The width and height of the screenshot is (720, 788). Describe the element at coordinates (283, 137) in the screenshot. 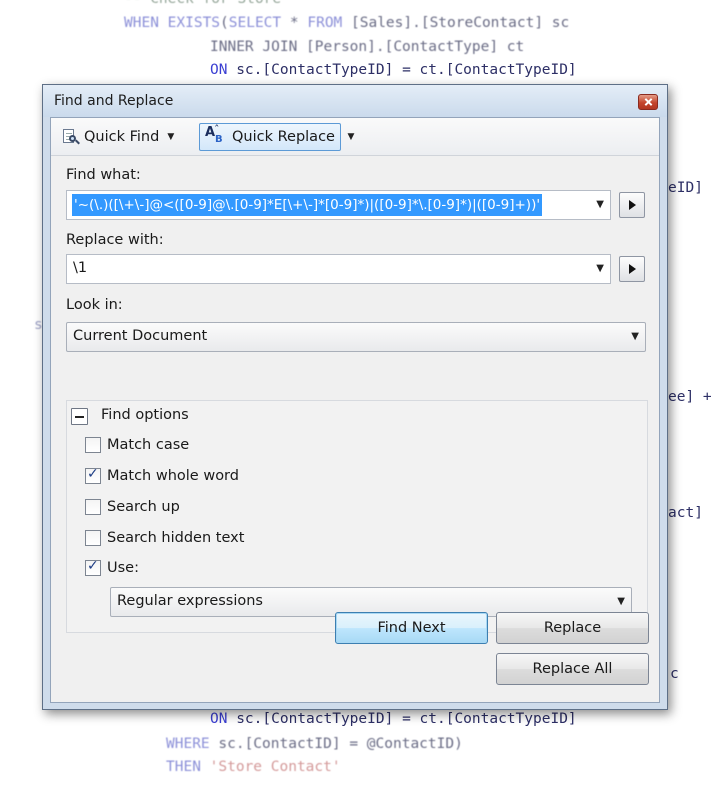

I see `quick-replace-label: Quick Replace` at that location.